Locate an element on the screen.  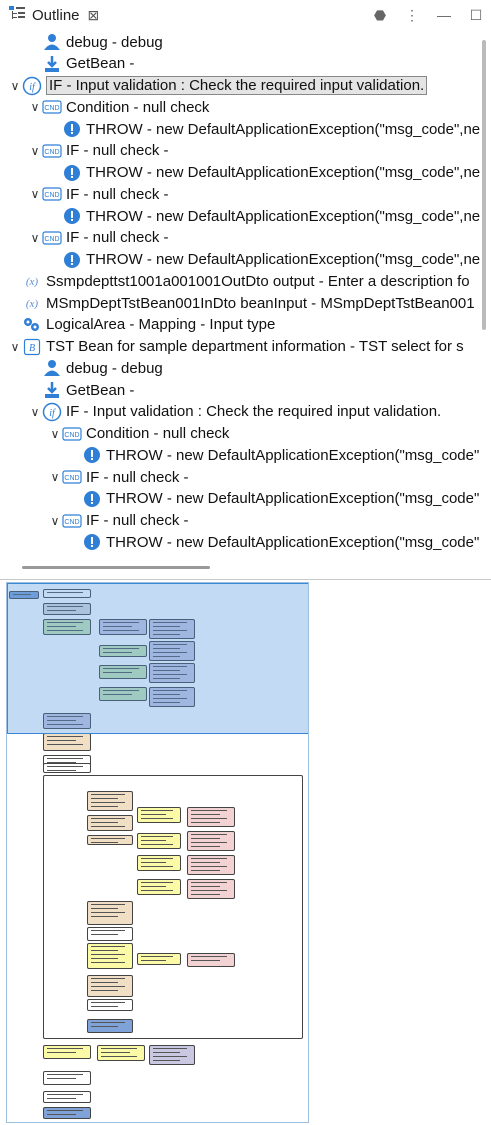
variable-icon: (x) is located at coordinates (32, 303).